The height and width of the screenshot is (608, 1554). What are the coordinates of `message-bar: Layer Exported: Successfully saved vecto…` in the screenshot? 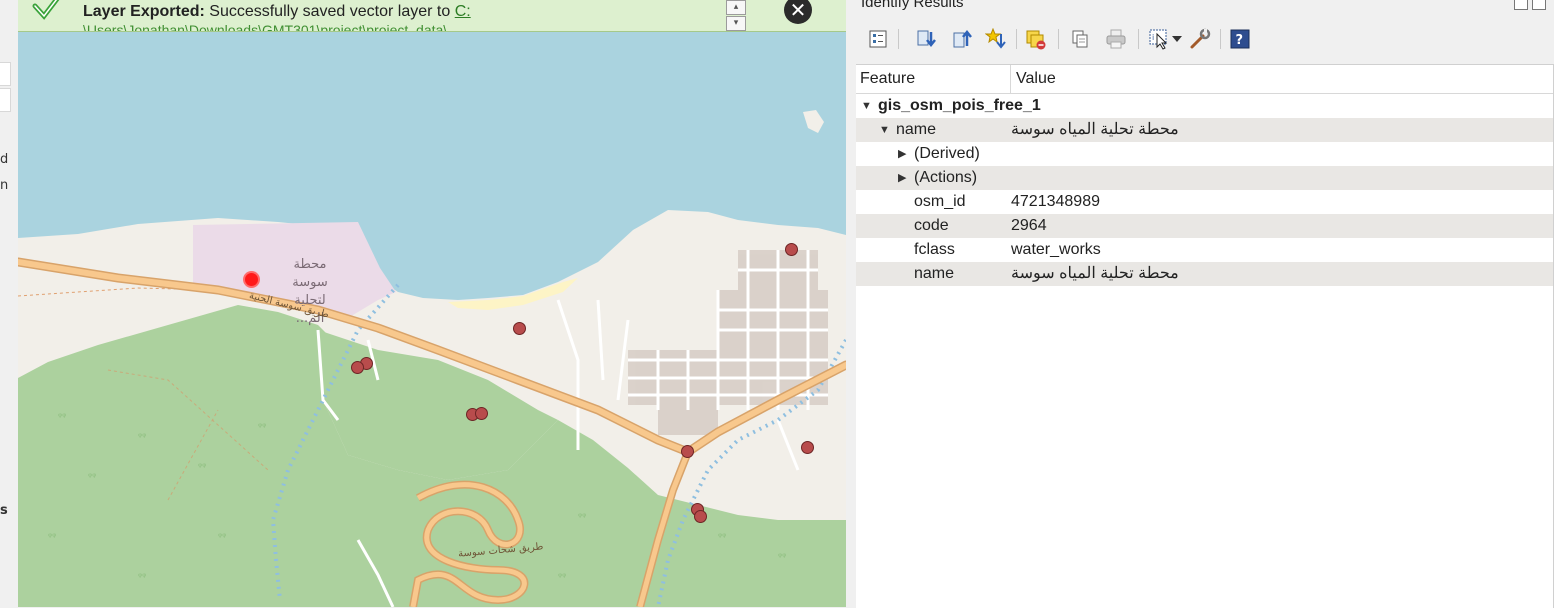 It's located at (432, 16).